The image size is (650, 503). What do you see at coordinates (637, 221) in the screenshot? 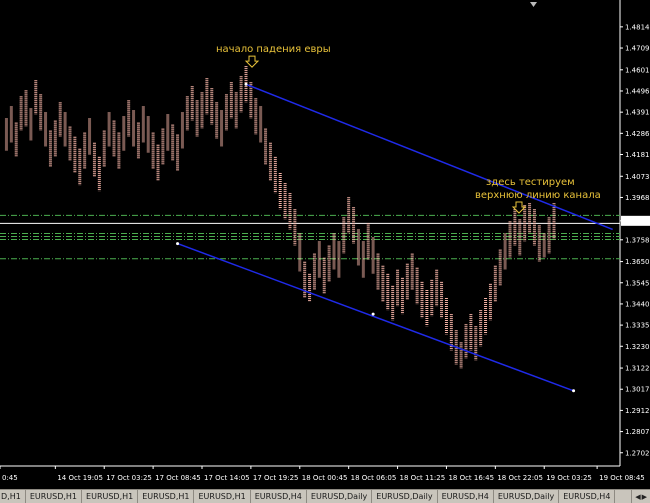
I see `price-tick-label: 1.38528` at bounding box center [637, 221].